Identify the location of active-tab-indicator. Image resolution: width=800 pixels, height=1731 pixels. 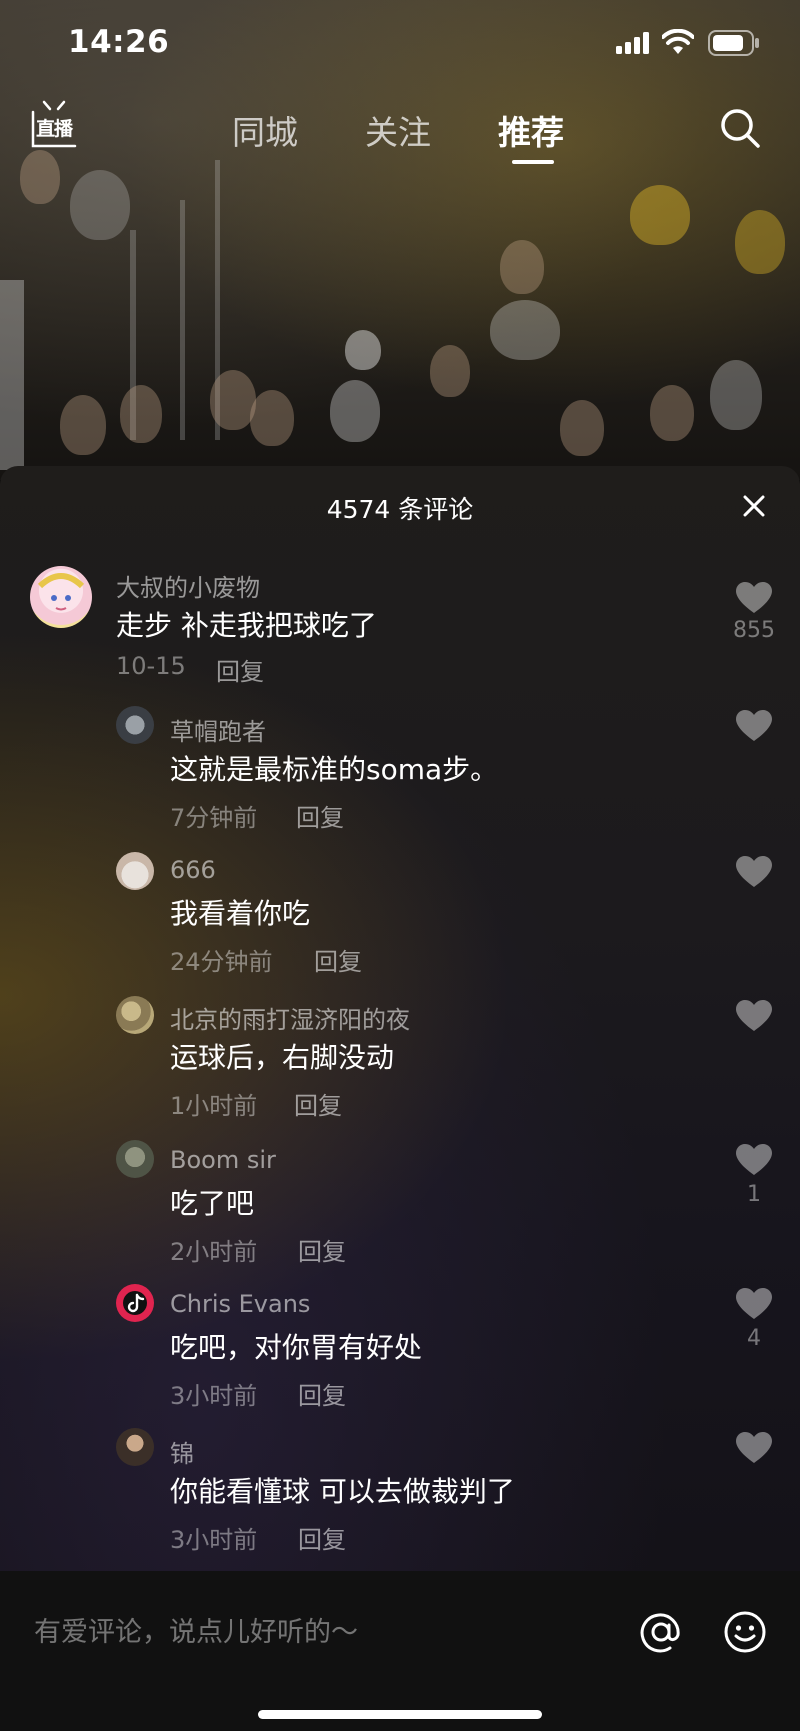
(533, 162).